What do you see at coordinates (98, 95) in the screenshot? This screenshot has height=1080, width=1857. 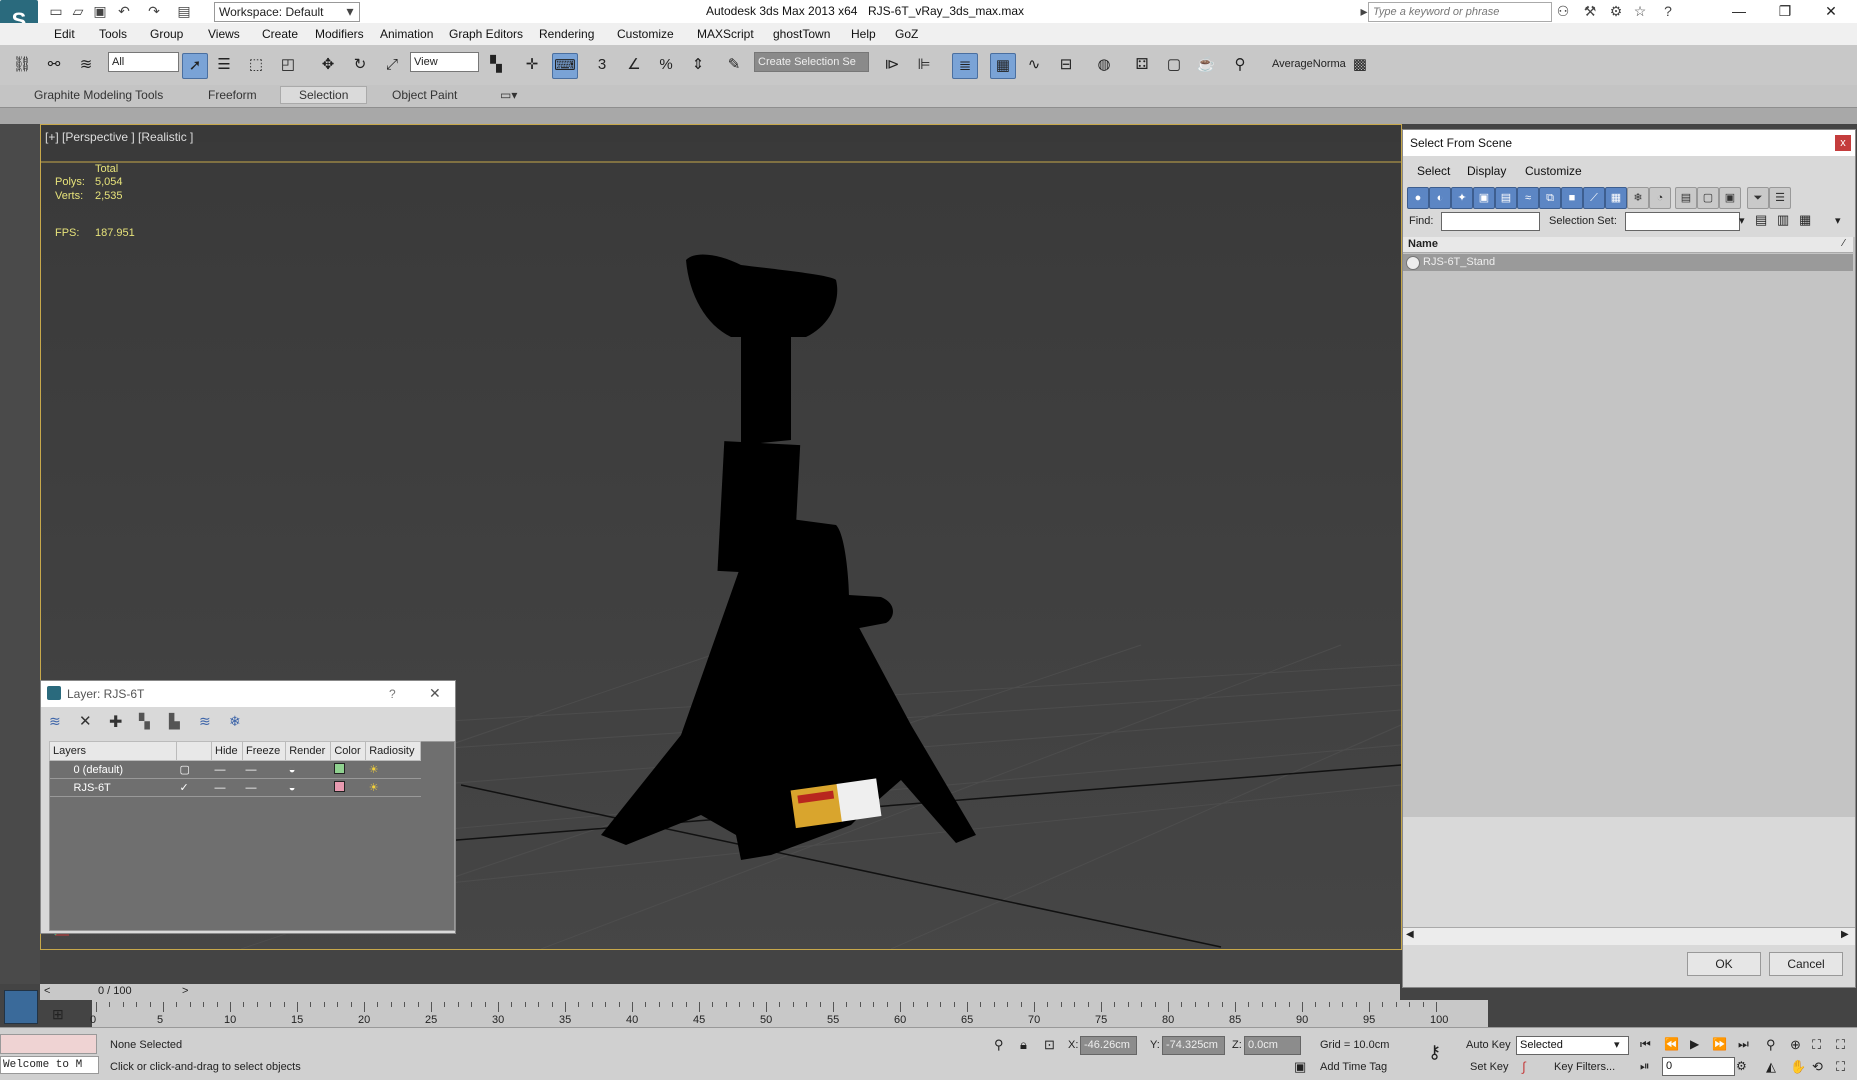 I see `tab-graphite-modeling-tools: Graphite Modeling Tools` at bounding box center [98, 95].